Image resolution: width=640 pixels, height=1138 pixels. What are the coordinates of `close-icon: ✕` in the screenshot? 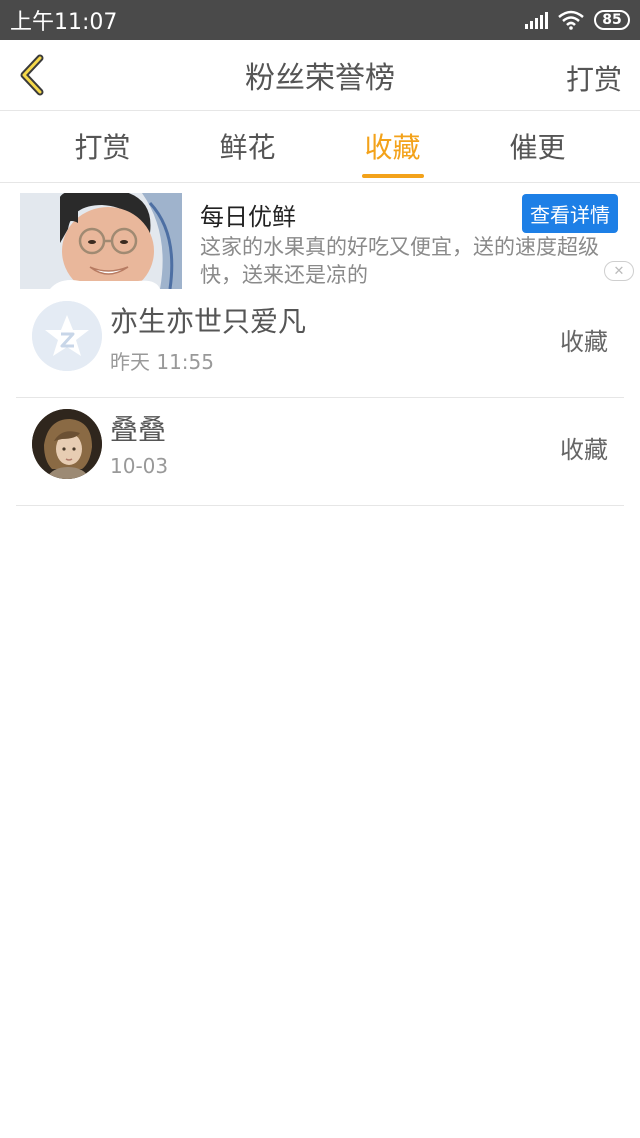 It's located at (619, 271).